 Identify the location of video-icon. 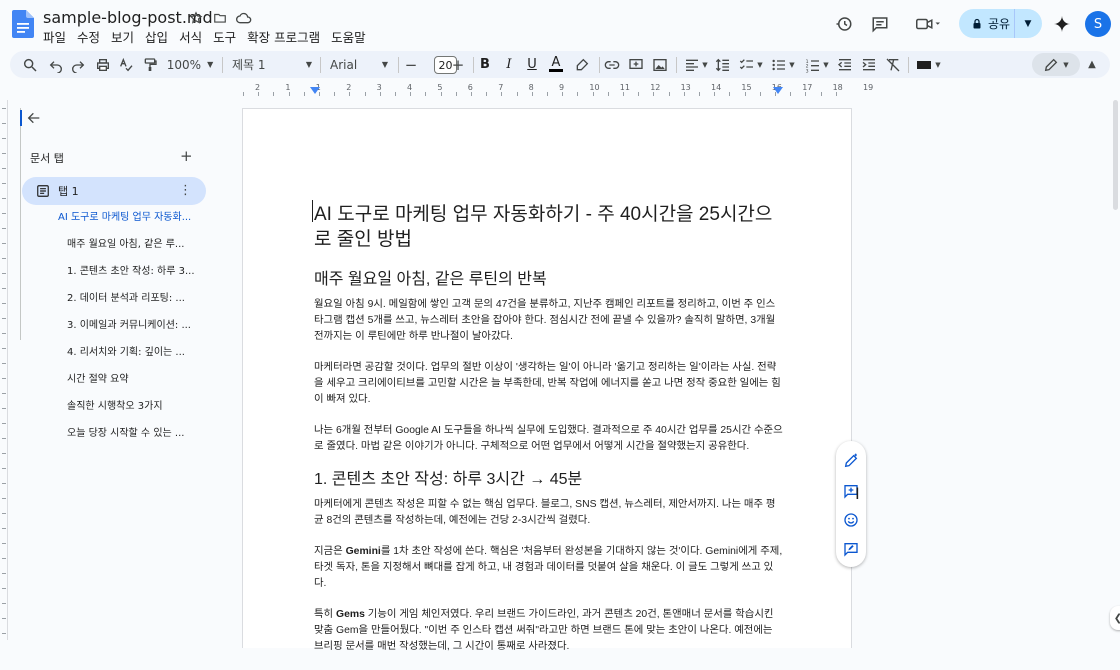
(928, 24).